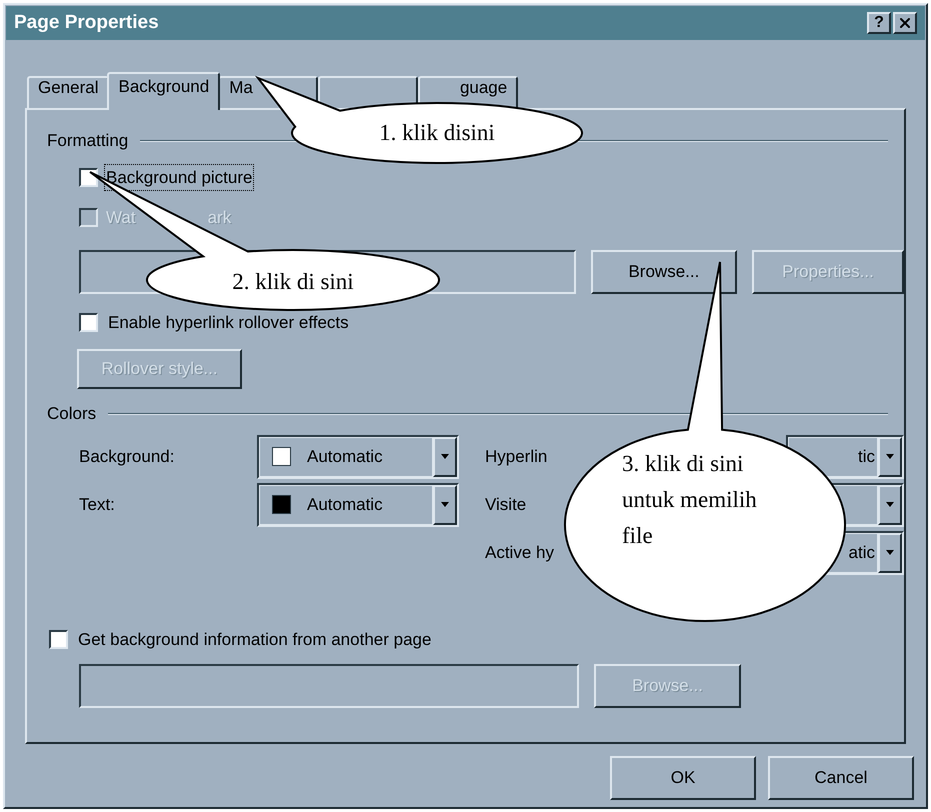 The image size is (931, 812). I want to click on group-title: Formatting, so click(87, 141).